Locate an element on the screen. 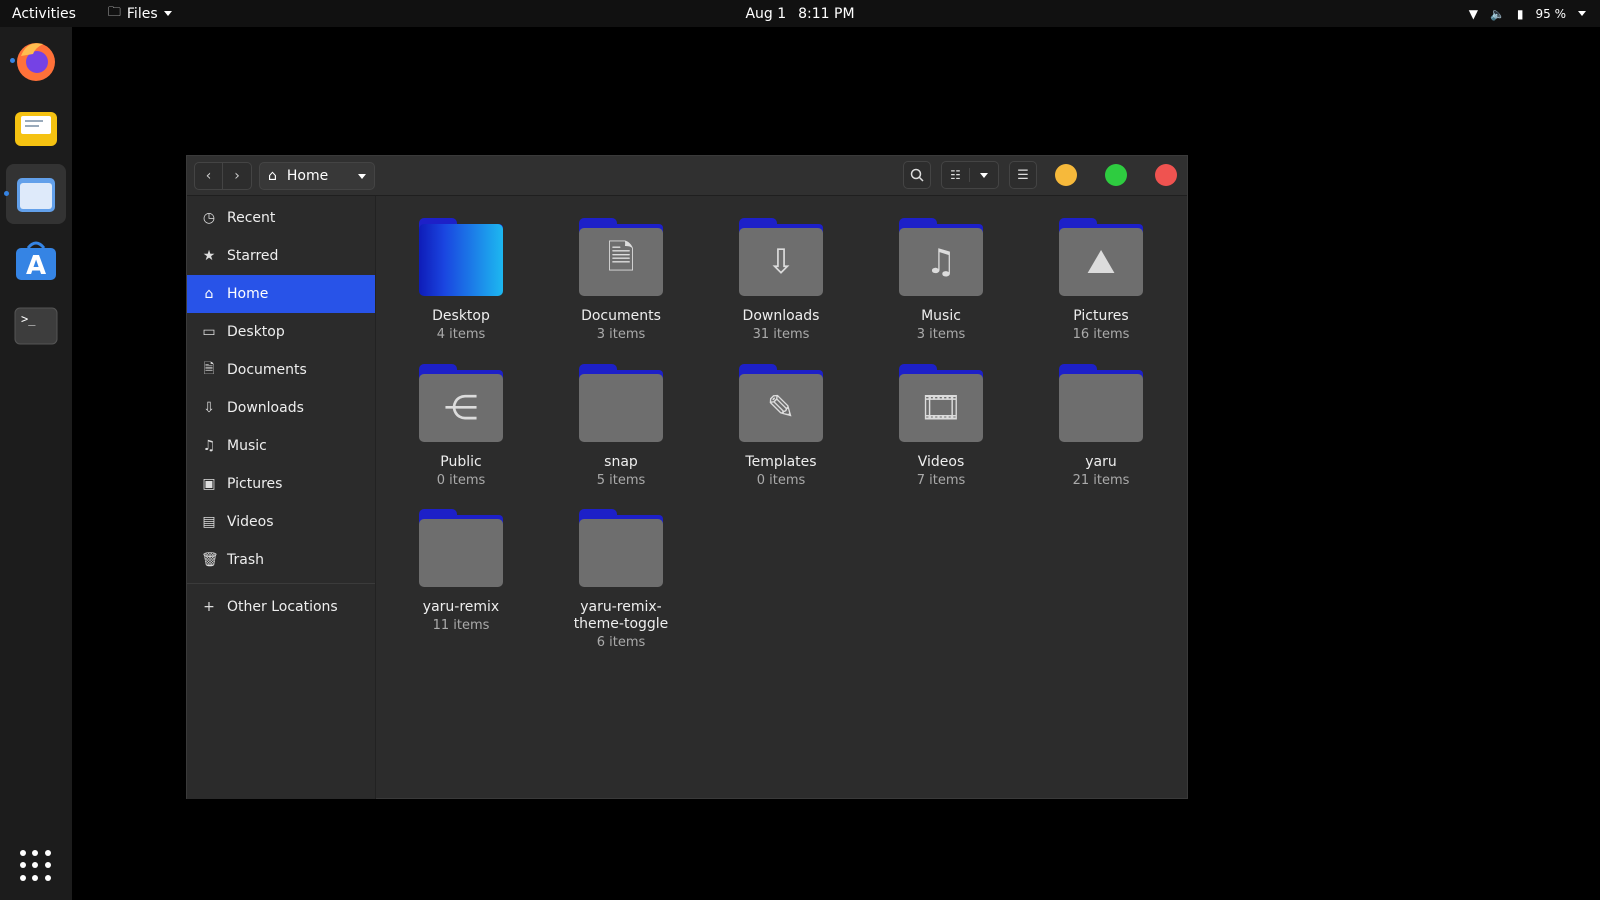 The width and height of the screenshot is (1600, 900). sidebar-item-pictures: ▣ Pictures is located at coordinates (281, 484).